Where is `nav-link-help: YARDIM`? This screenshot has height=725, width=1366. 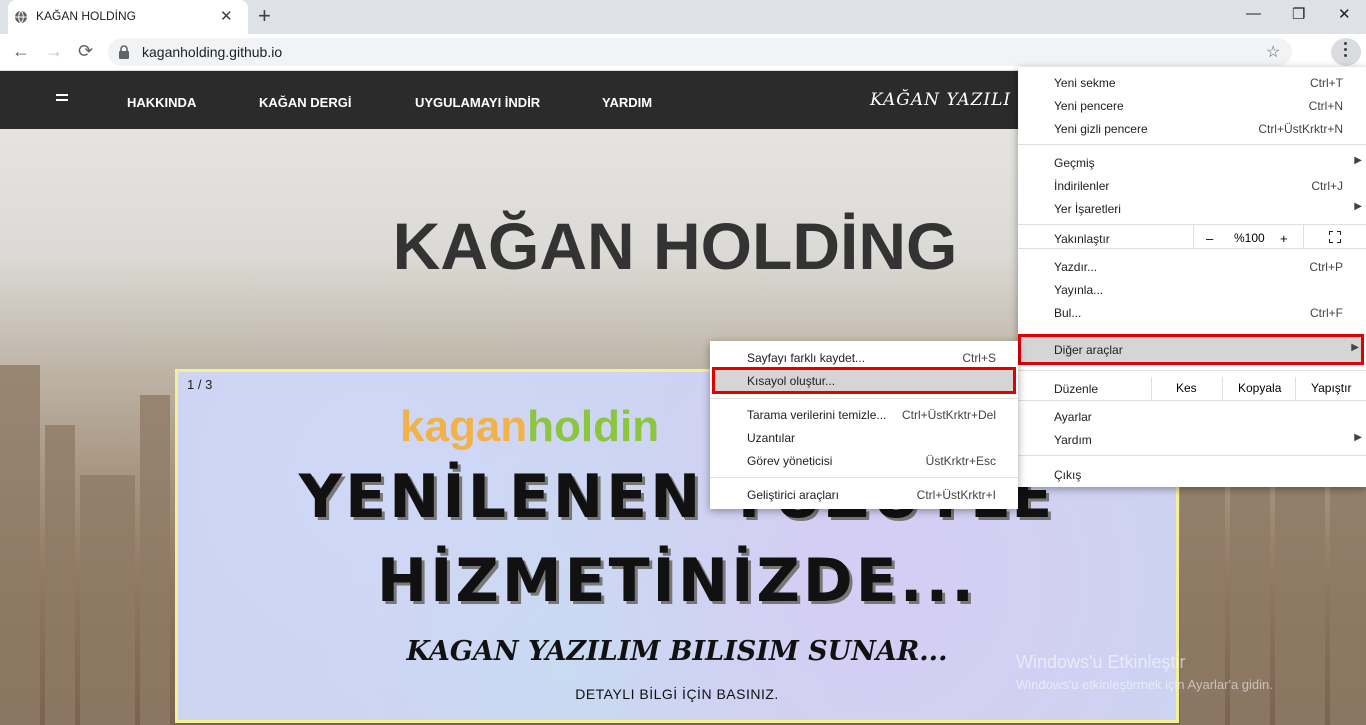 nav-link-help: YARDIM is located at coordinates (627, 102).